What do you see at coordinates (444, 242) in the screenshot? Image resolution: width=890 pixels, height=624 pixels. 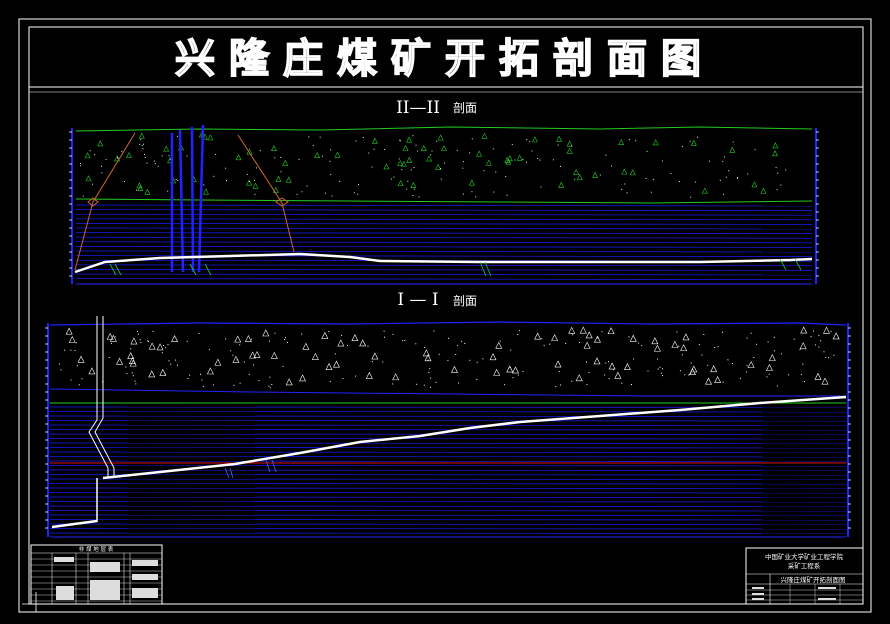 I see `section-top-strata-lines` at bounding box center [444, 242].